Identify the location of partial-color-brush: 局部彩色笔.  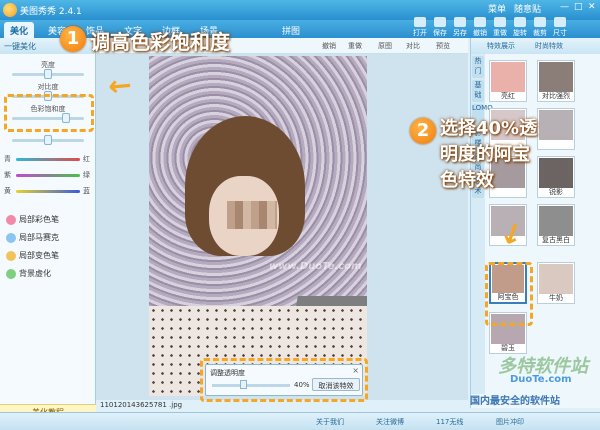
(32, 221).